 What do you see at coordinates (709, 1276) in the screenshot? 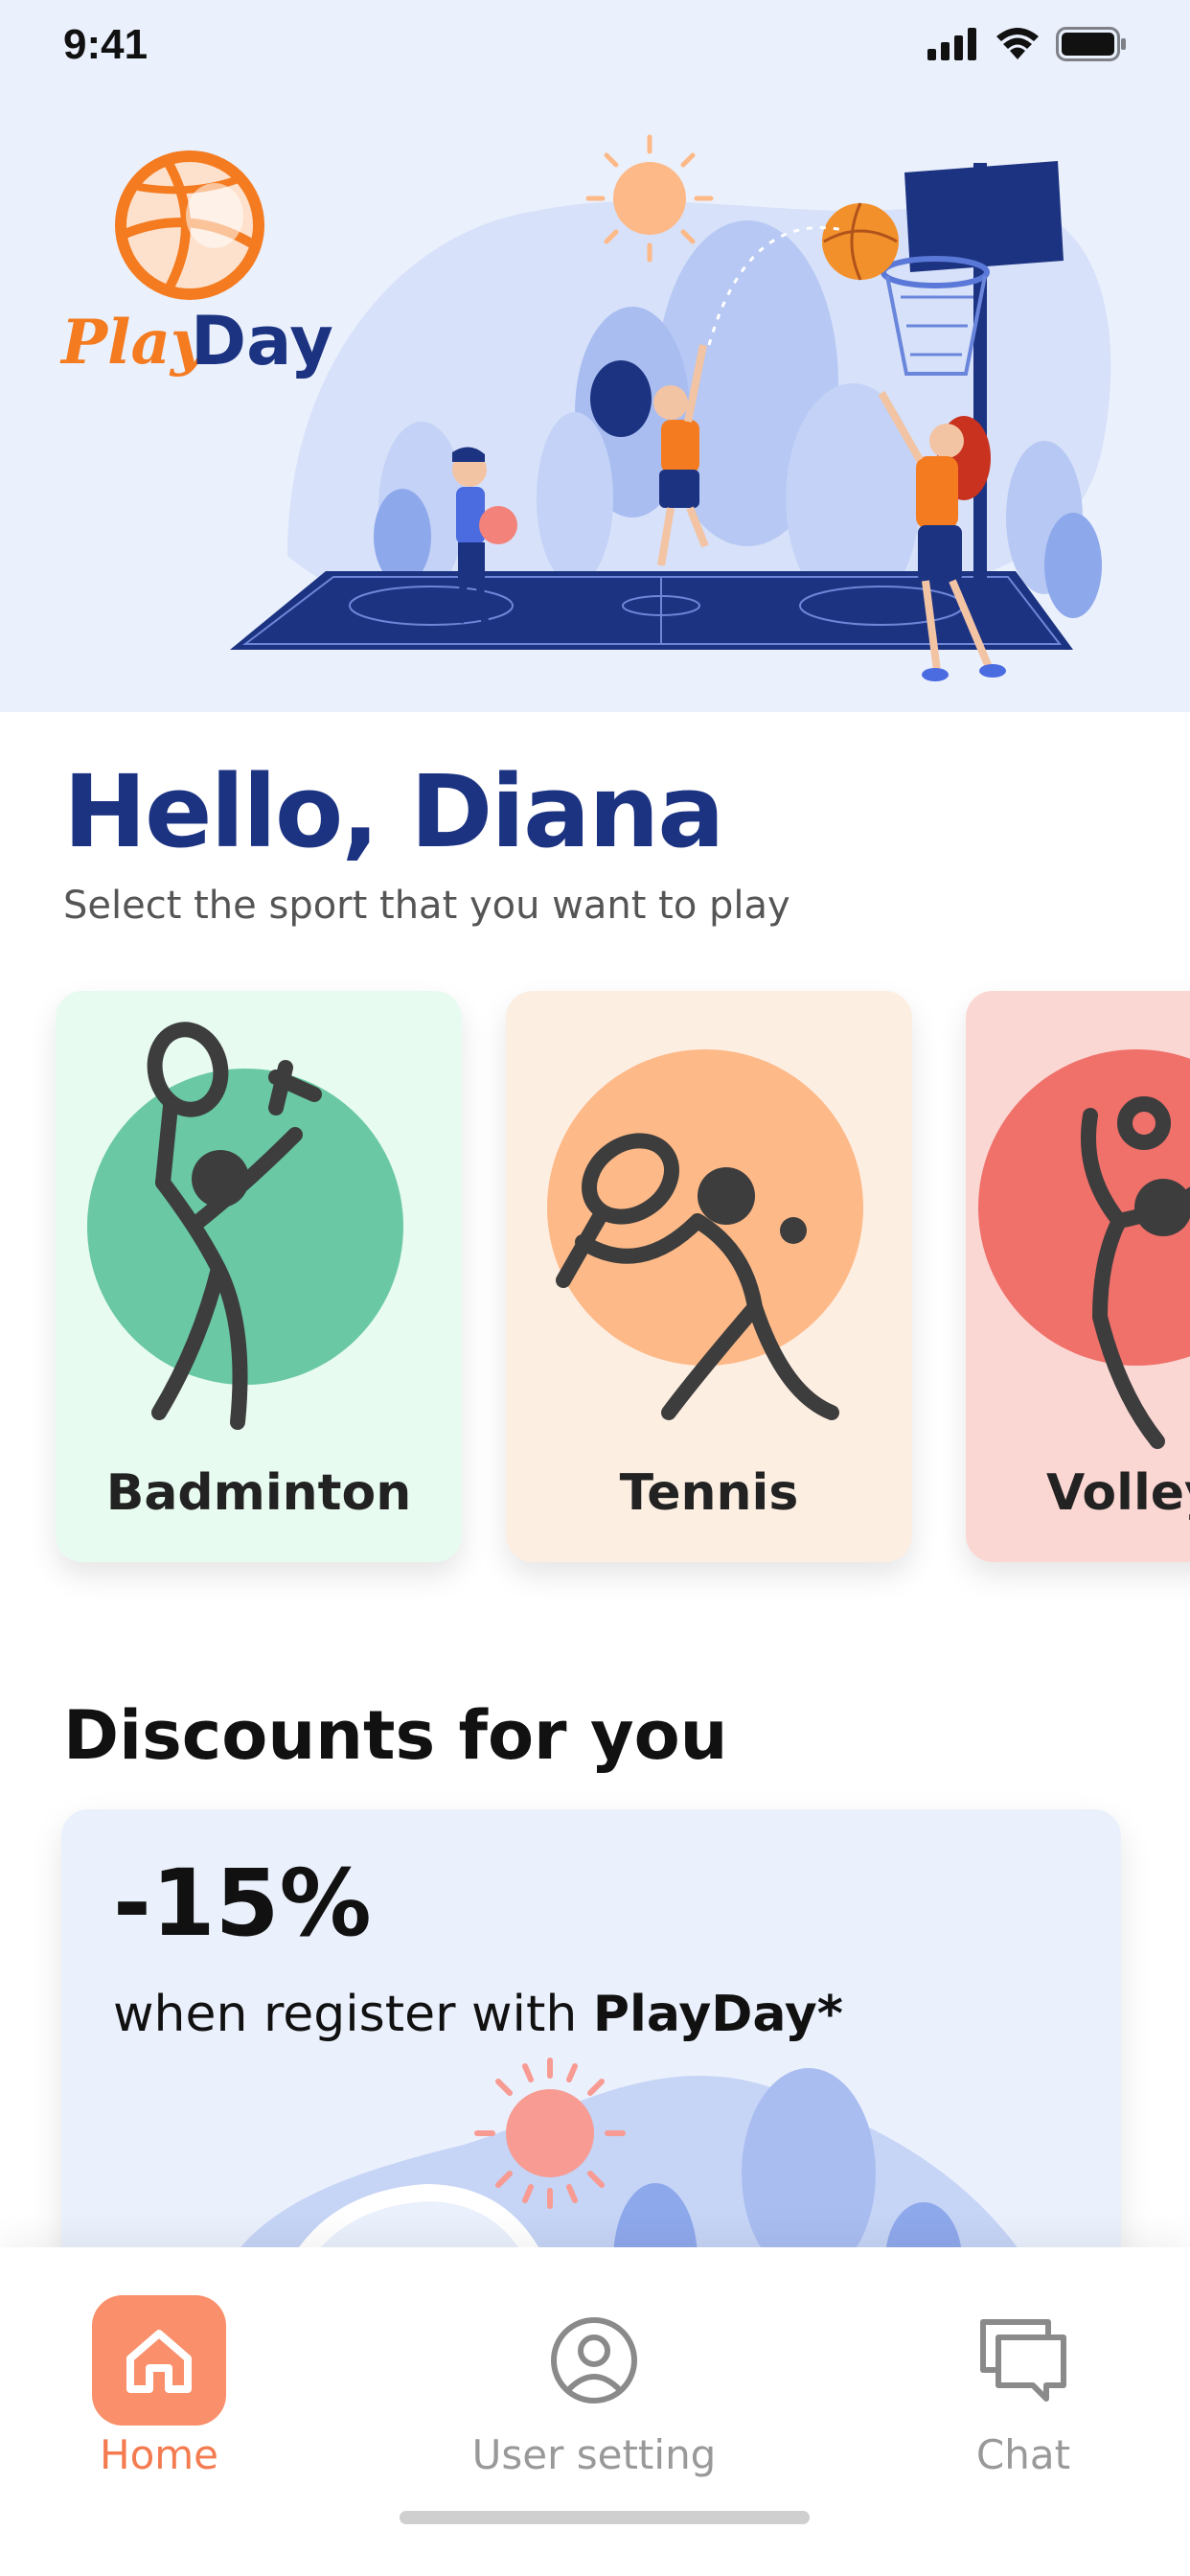
I see `sport-card-tennis: Tennis` at bounding box center [709, 1276].